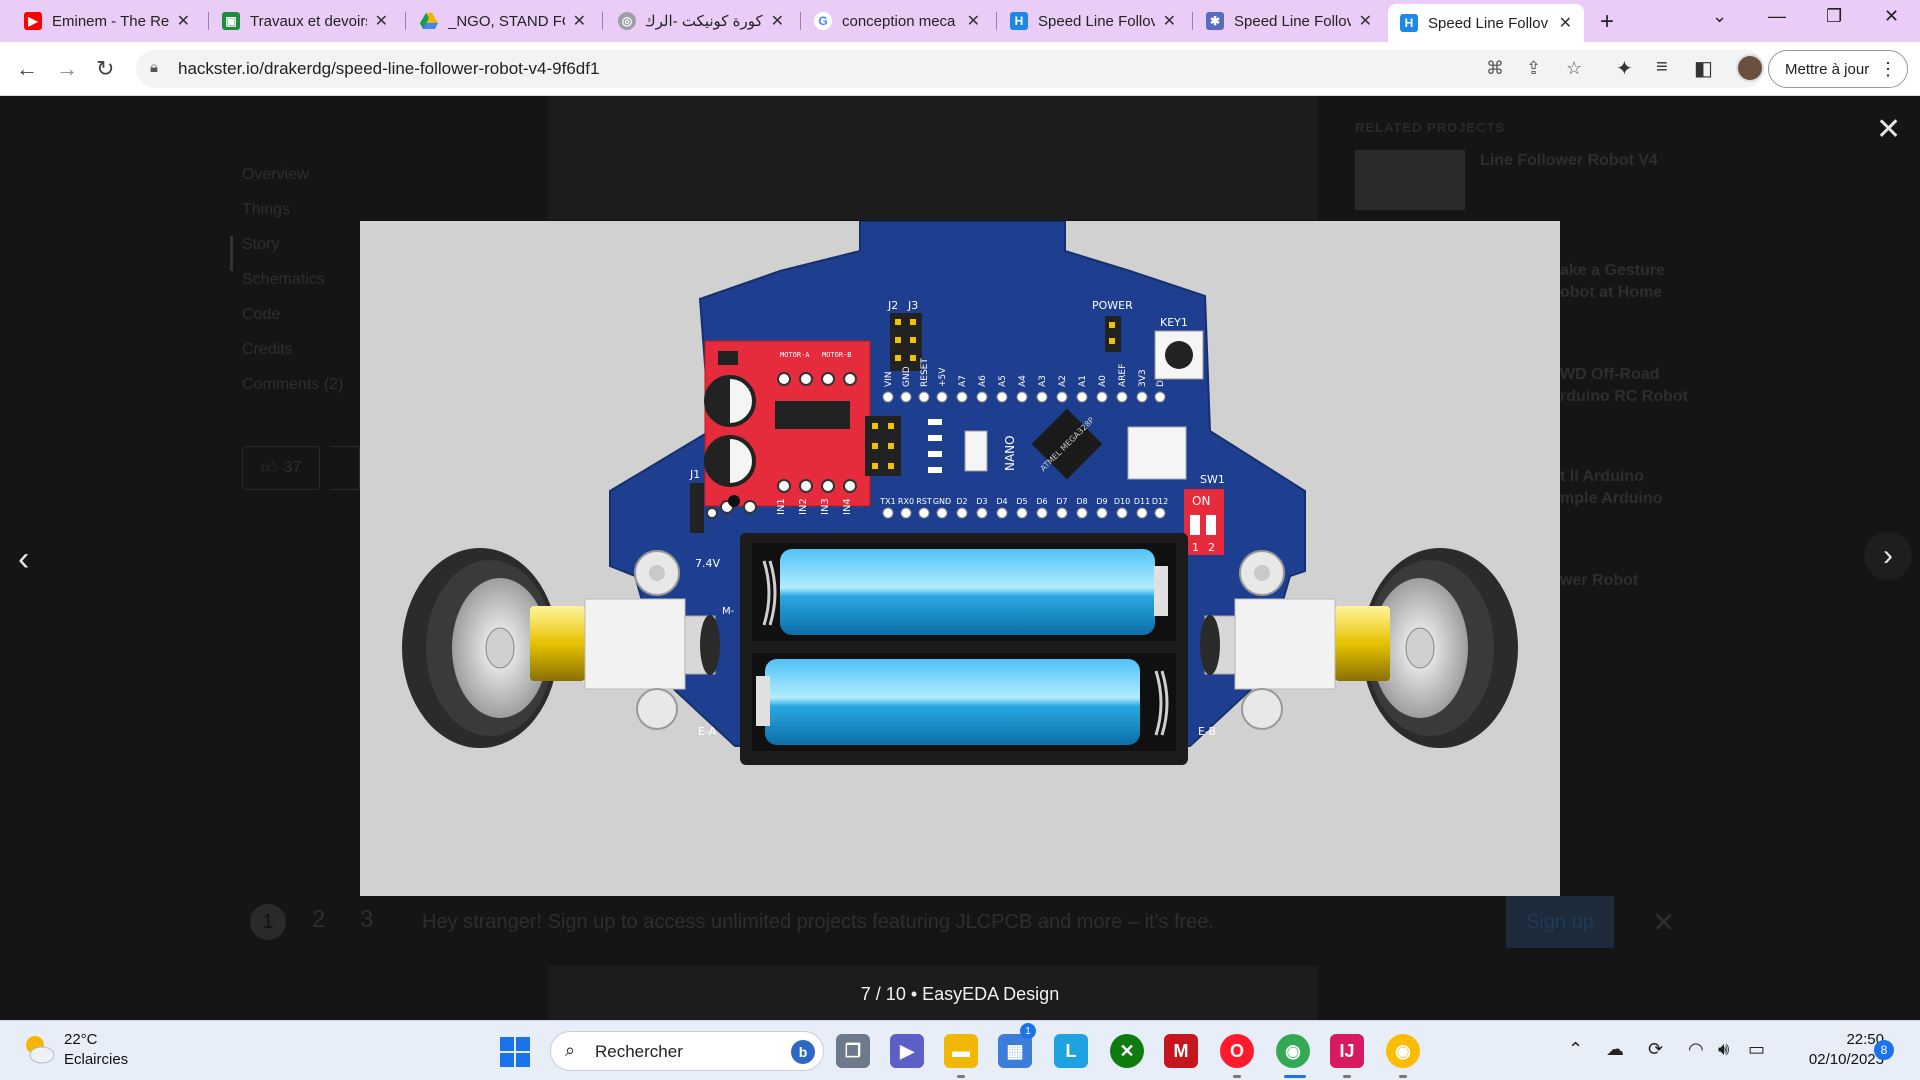  What do you see at coordinates (292, 288) in the screenshot?
I see `side-nav-schematics: Schematics` at bounding box center [292, 288].